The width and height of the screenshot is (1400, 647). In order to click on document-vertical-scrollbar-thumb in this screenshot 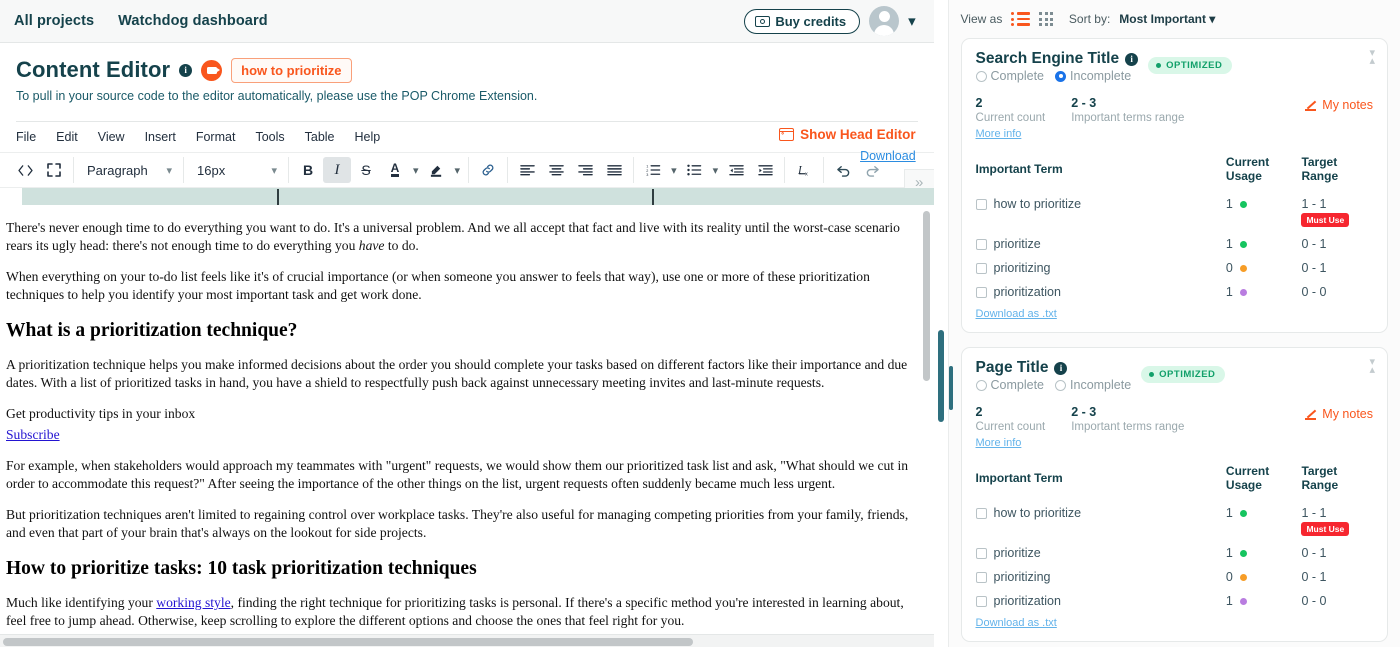, I will do `click(926, 296)`.